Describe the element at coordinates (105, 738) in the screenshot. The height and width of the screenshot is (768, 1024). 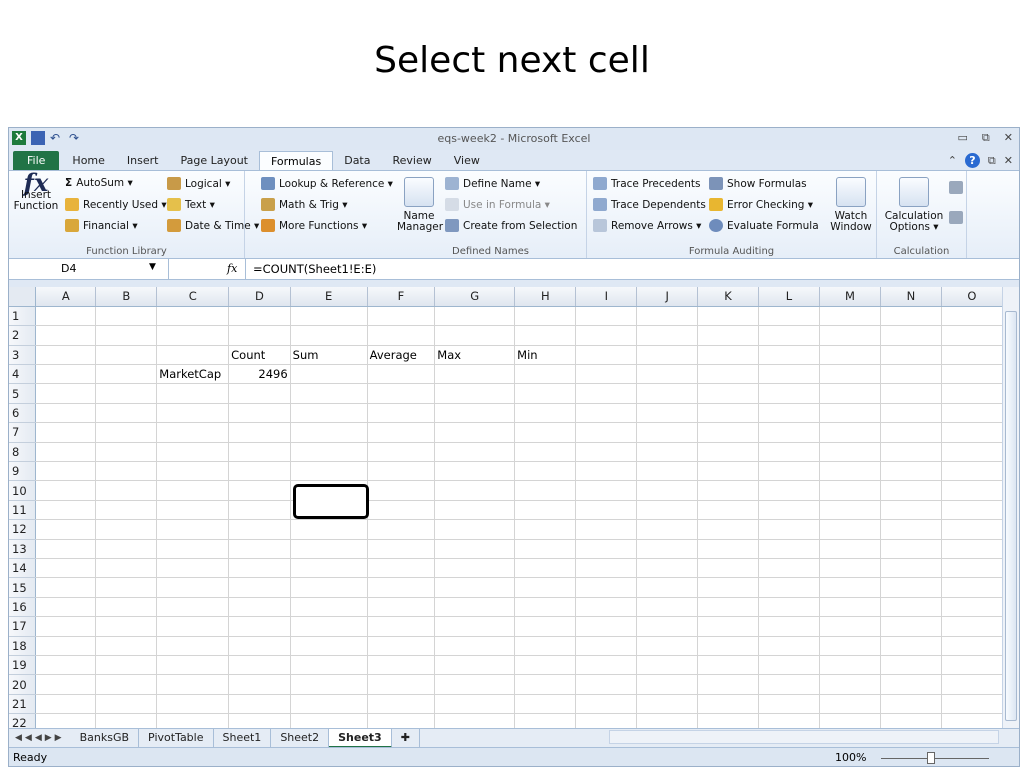
I see `sheet-tab-banksgb: BanksGB` at that location.